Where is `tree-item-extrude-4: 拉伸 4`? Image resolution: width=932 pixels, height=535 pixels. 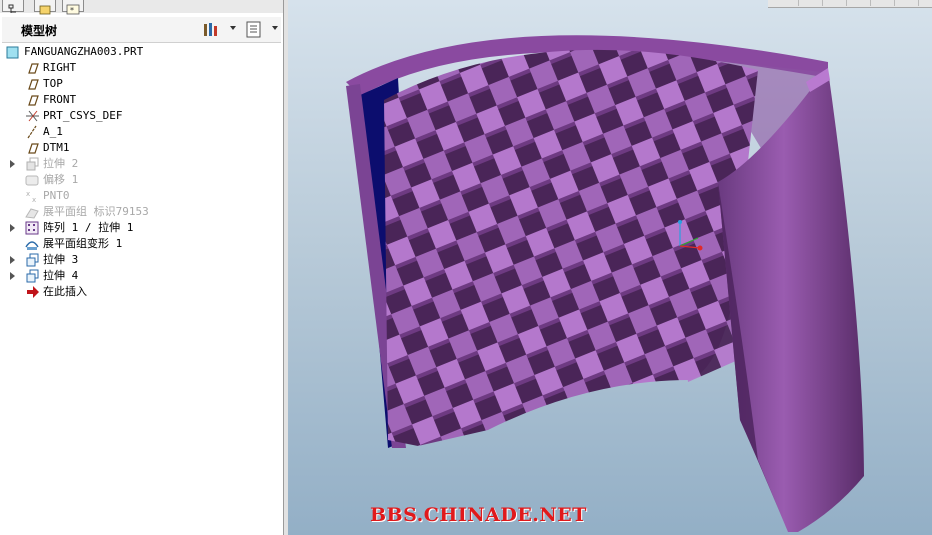
tree-item-extrude-4: 拉伸 4 is located at coordinates (140, 276).